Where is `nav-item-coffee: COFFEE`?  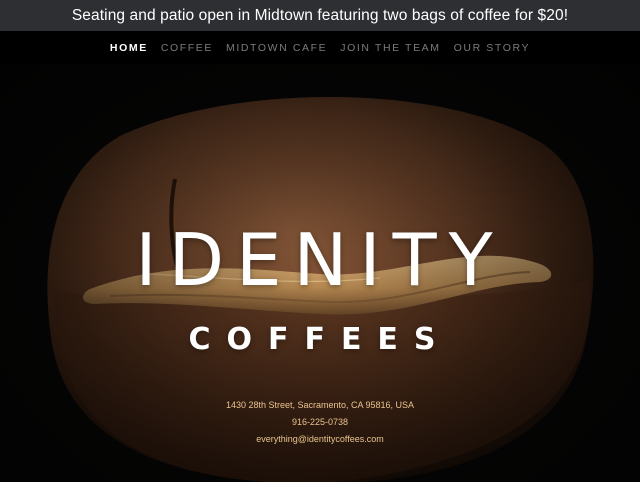 nav-item-coffee: COFFEE is located at coordinates (187, 48).